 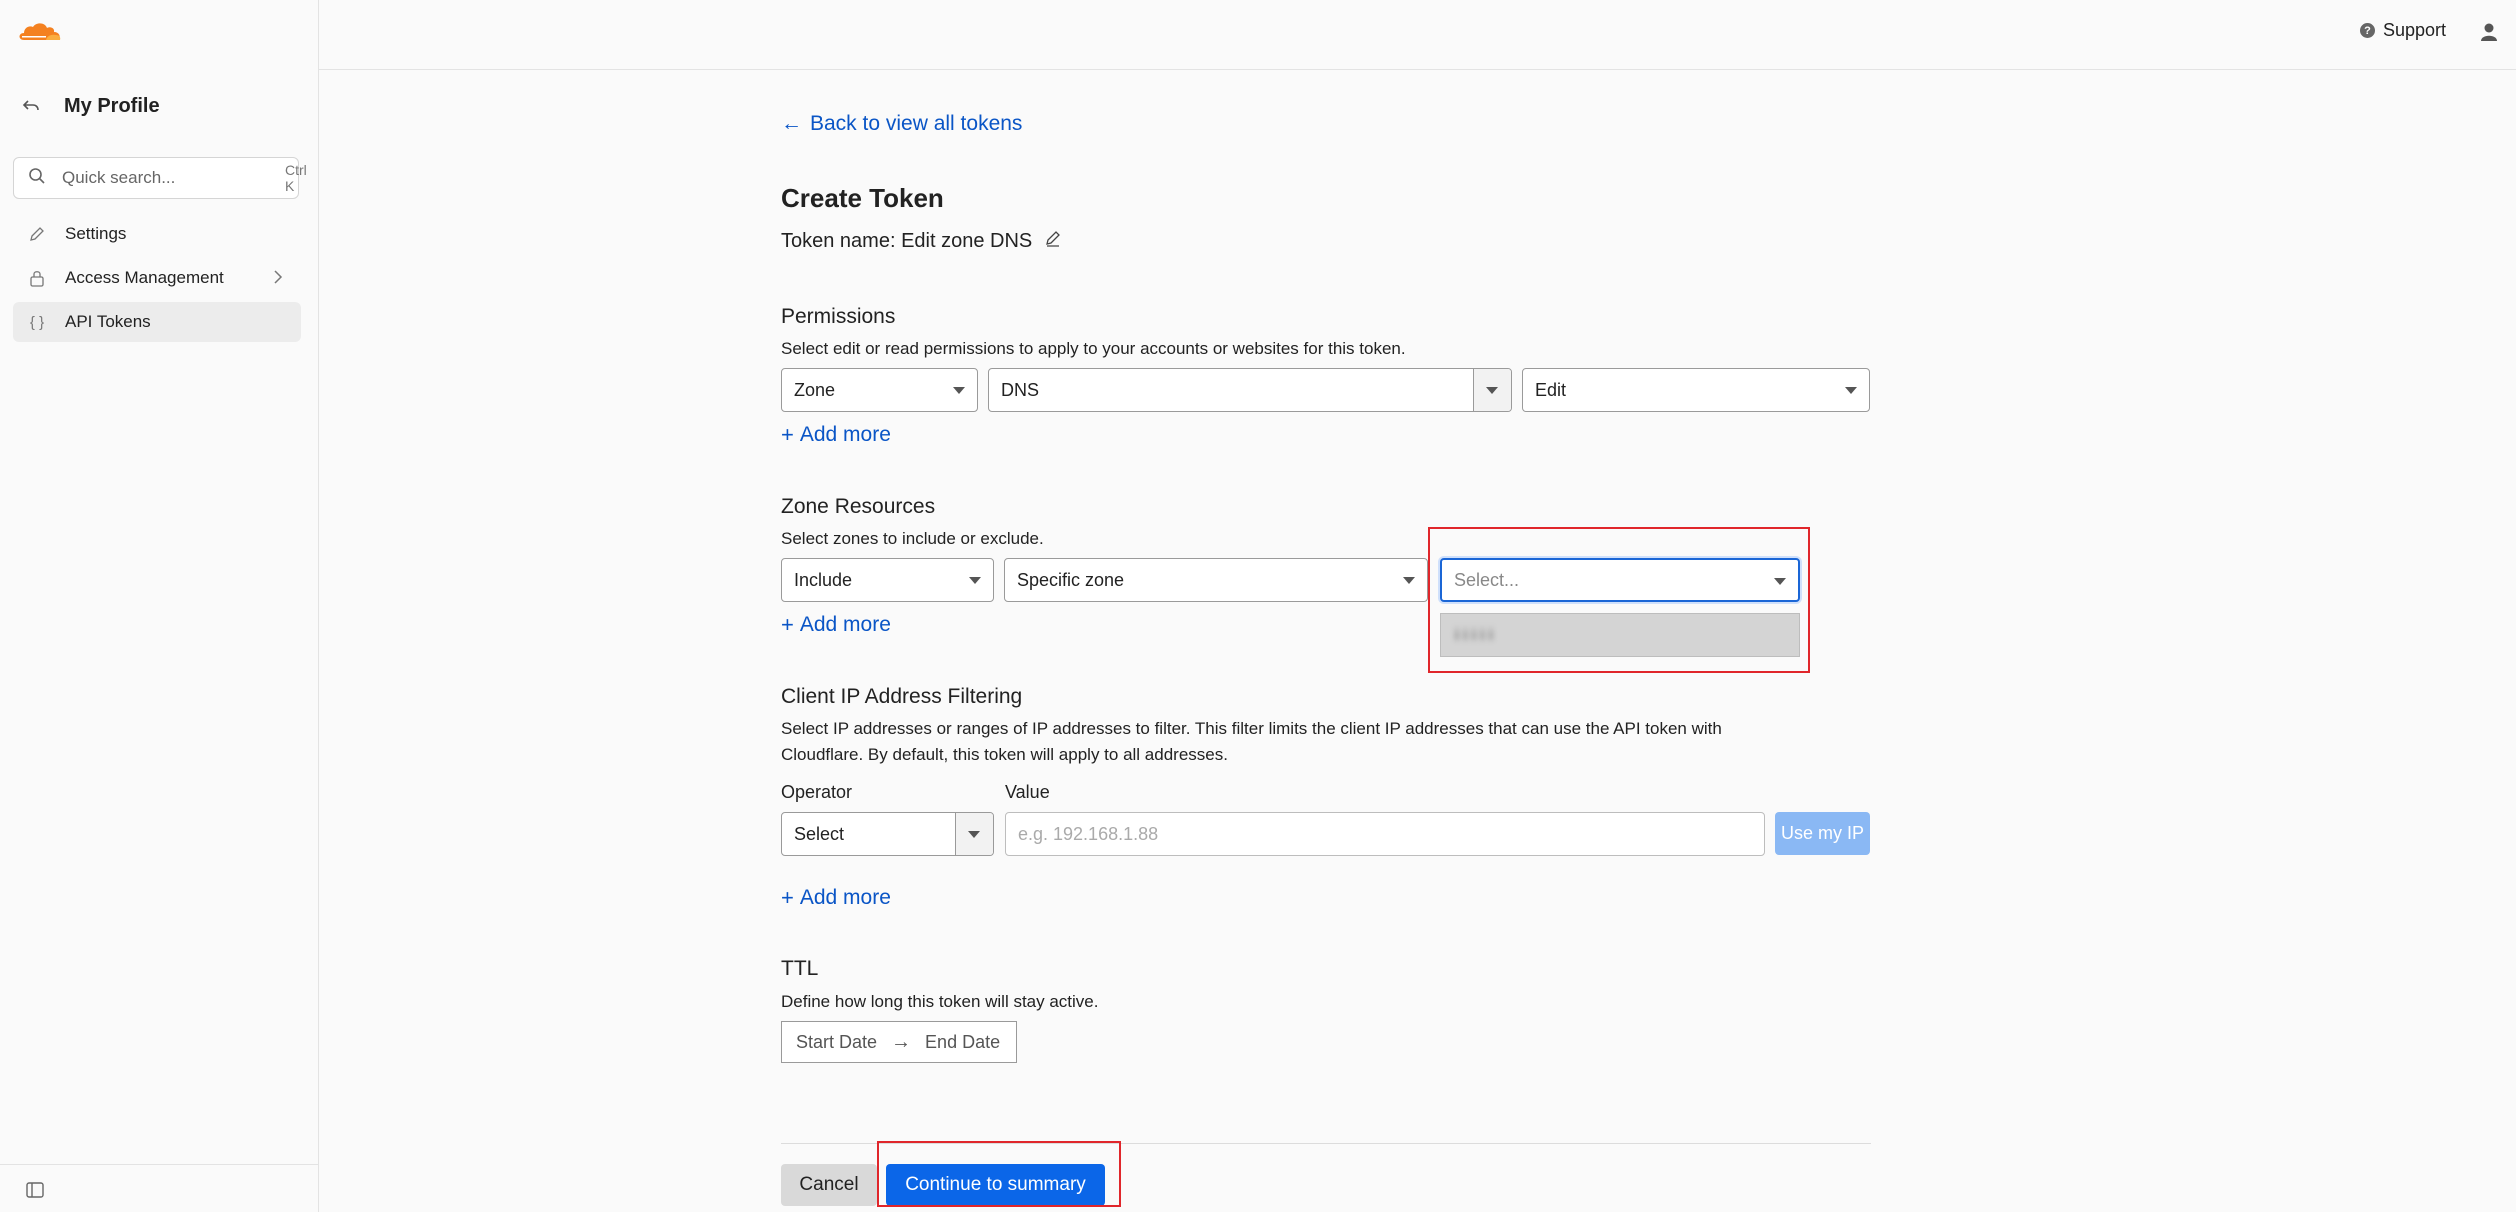 I want to click on sidebar-item-label: API Tokens, so click(x=108, y=321).